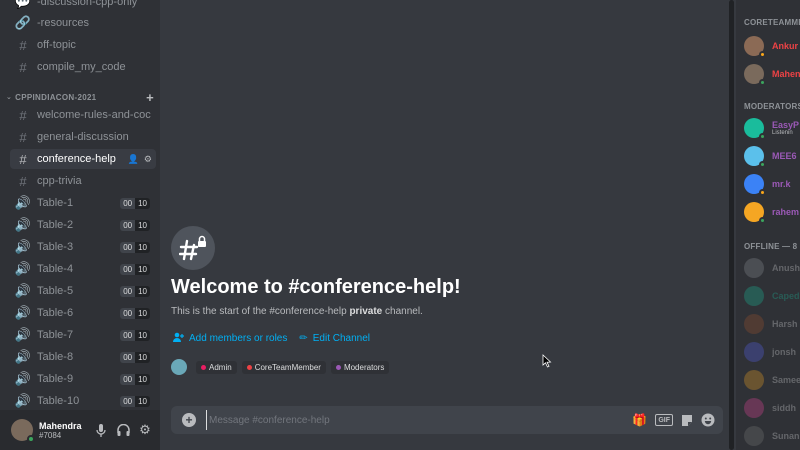 The height and width of the screenshot is (450, 800). I want to click on member-item: mr.k, so click(772, 184).